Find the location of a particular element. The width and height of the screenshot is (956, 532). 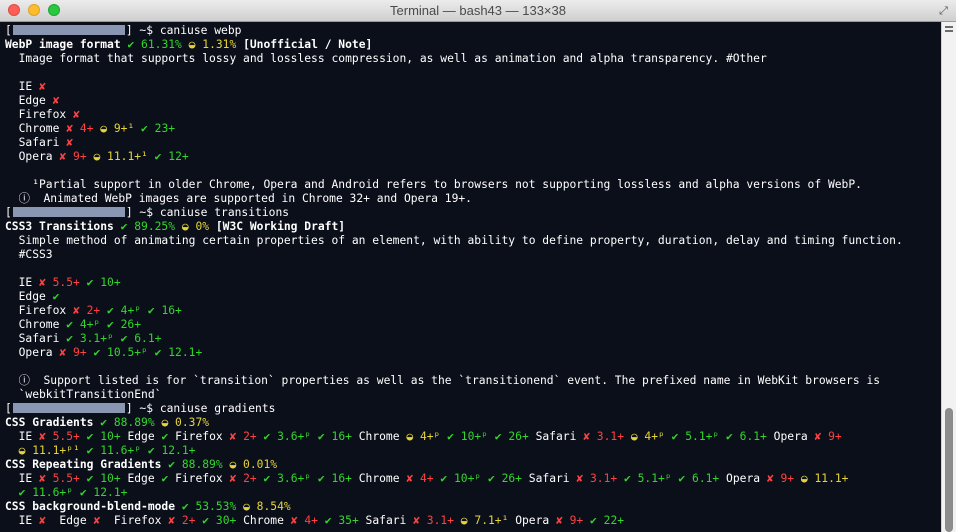

terminal-line: Edge ✘ is located at coordinates (32, 101).